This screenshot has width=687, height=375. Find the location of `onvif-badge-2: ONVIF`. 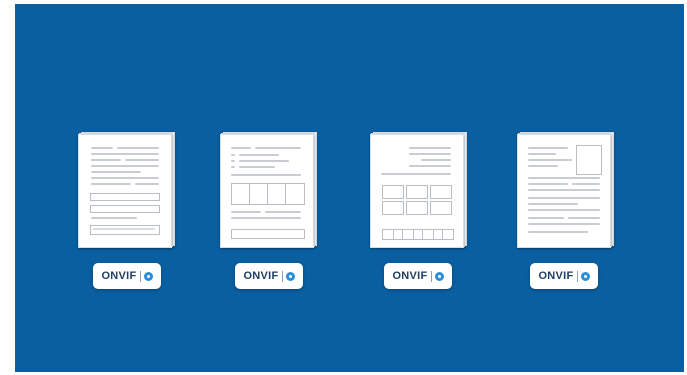

onvif-badge-2: ONVIF is located at coordinates (269, 276).